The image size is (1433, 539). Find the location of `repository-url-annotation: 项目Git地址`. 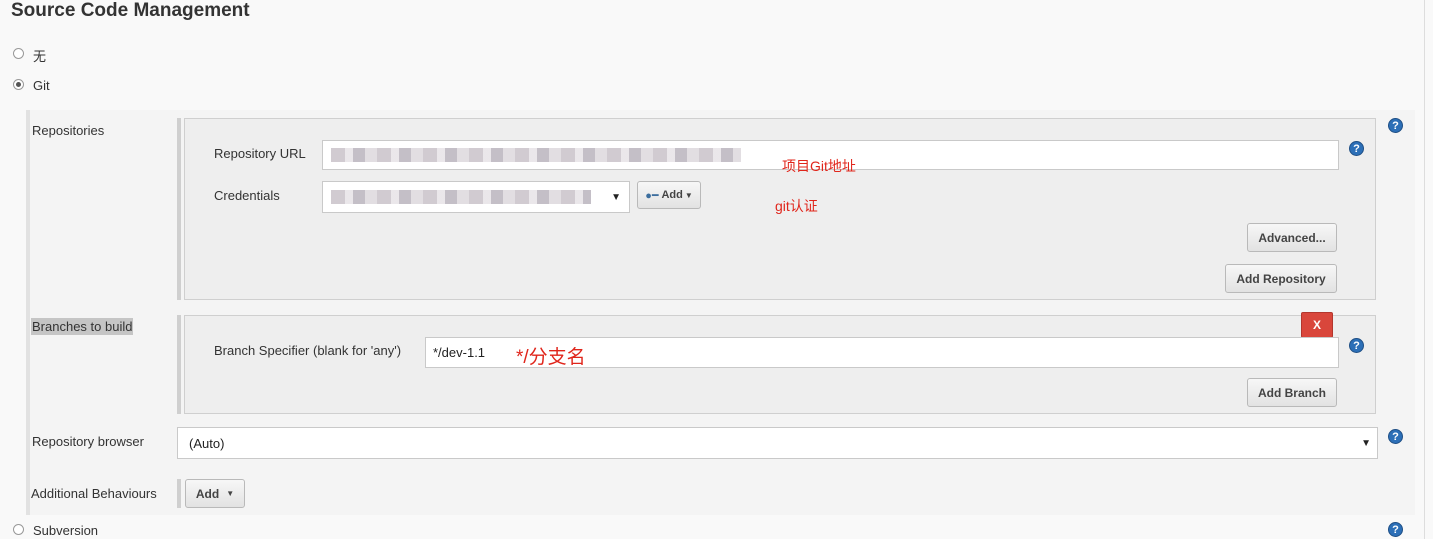

repository-url-annotation: 项目Git地址 is located at coordinates (819, 166).